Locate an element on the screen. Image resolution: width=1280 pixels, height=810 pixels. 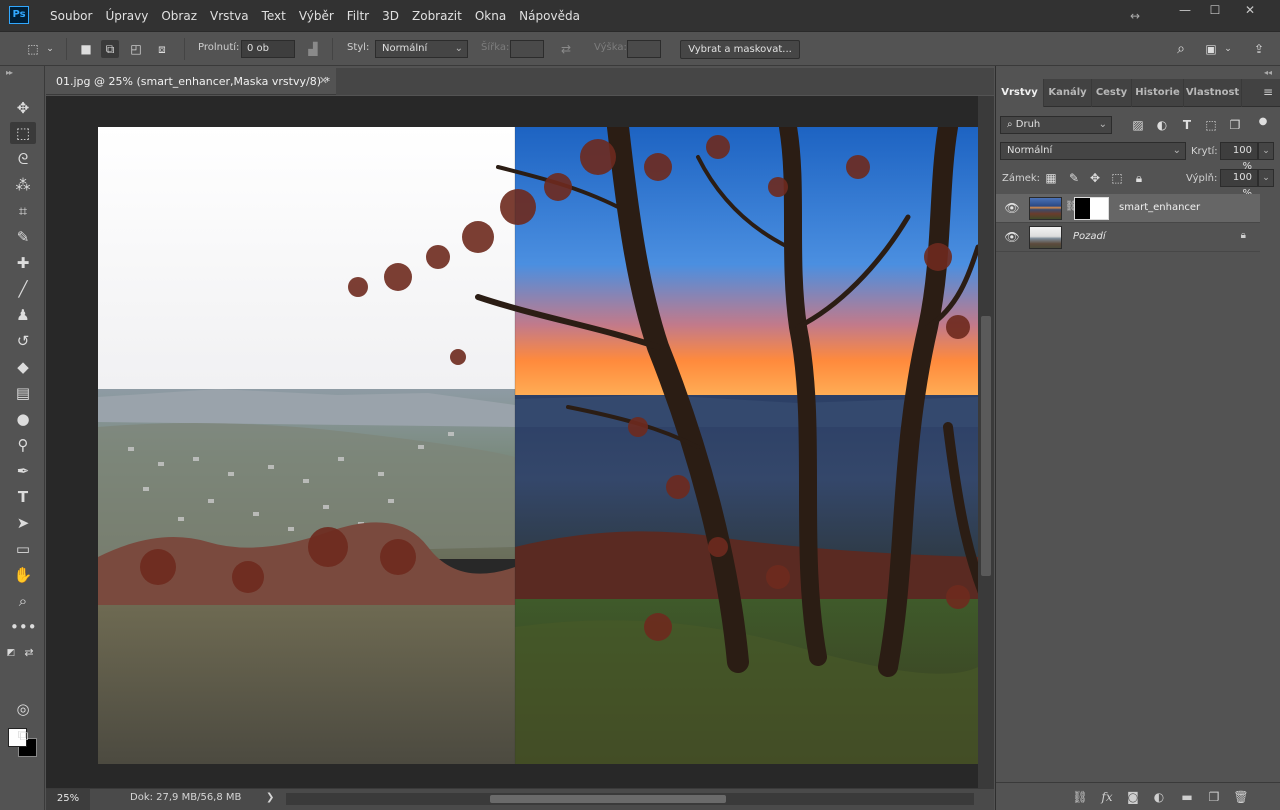
opacity-dropdown-button: ⌄ is located at coordinates (1266, 151).